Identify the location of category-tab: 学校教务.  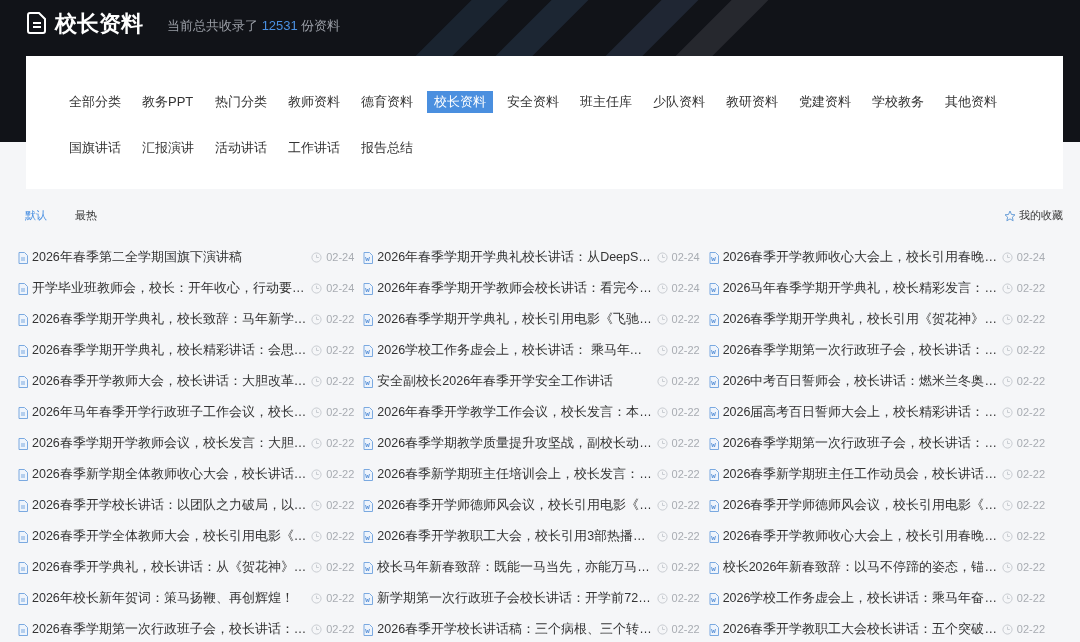
(898, 102).